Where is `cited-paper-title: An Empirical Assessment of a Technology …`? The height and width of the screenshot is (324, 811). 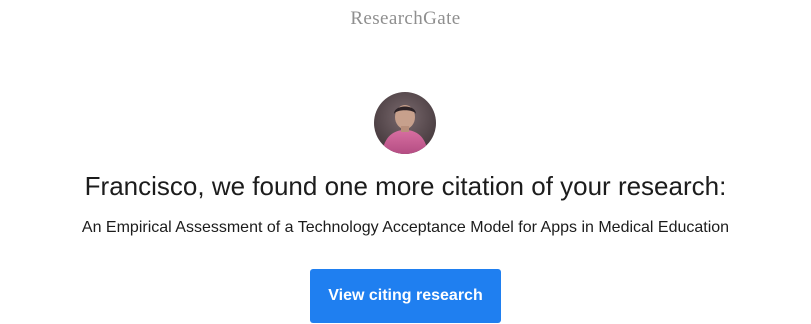
cited-paper-title: An Empirical Assessment of a Technology … is located at coordinates (405, 228).